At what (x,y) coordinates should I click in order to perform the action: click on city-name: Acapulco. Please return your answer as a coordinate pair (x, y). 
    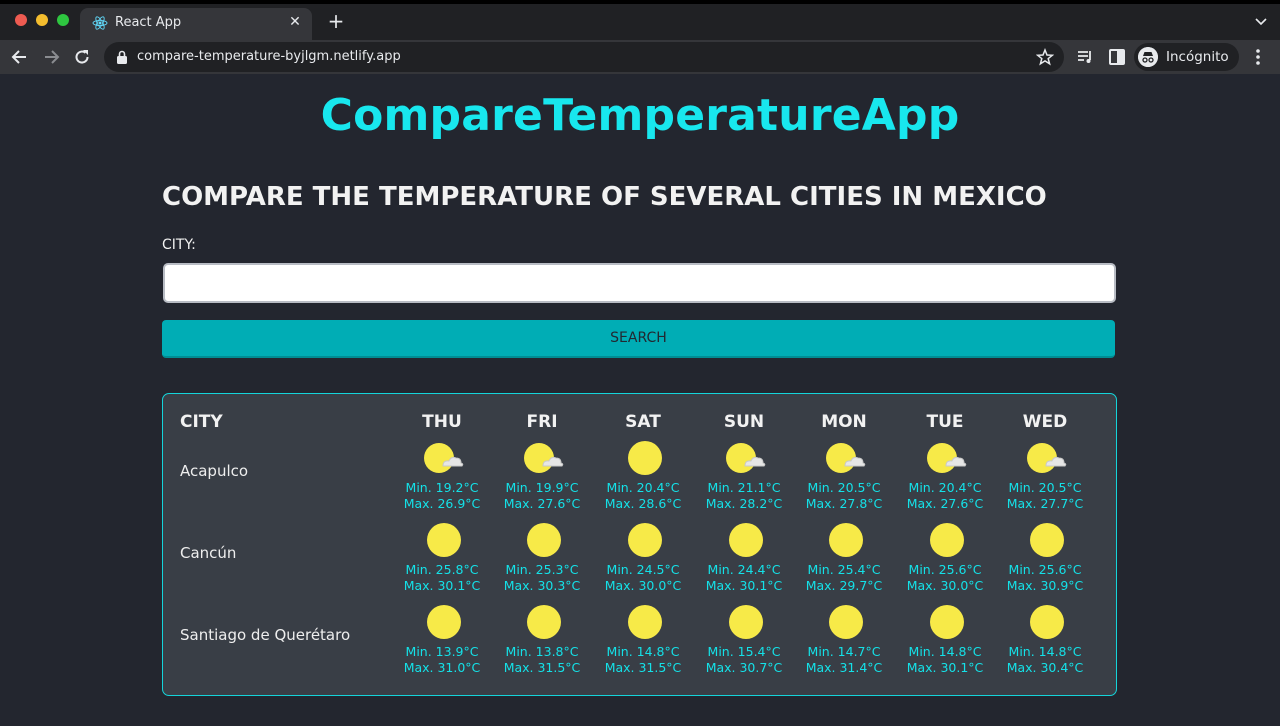
    Looking at the image, I should click on (214, 471).